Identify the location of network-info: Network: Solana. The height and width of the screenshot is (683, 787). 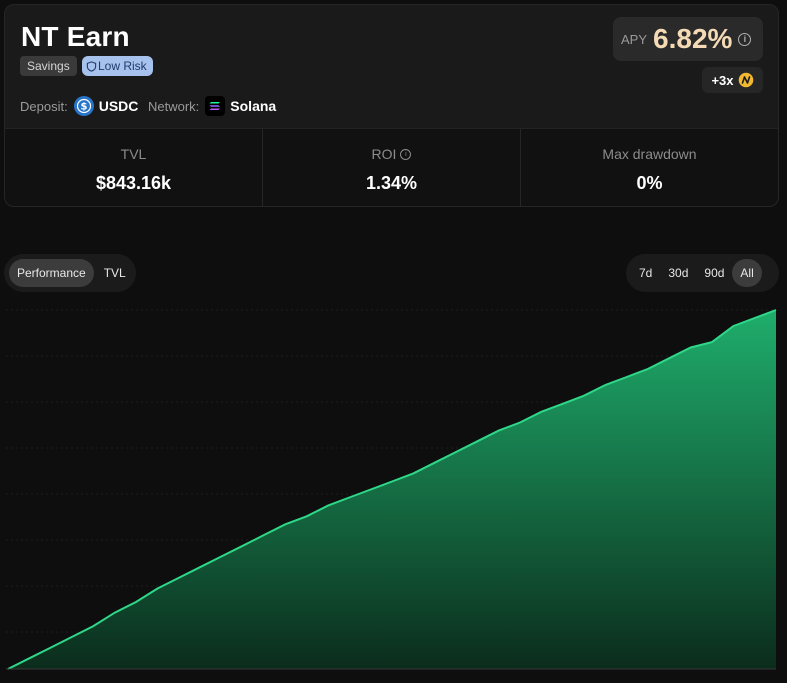
(212, 106).